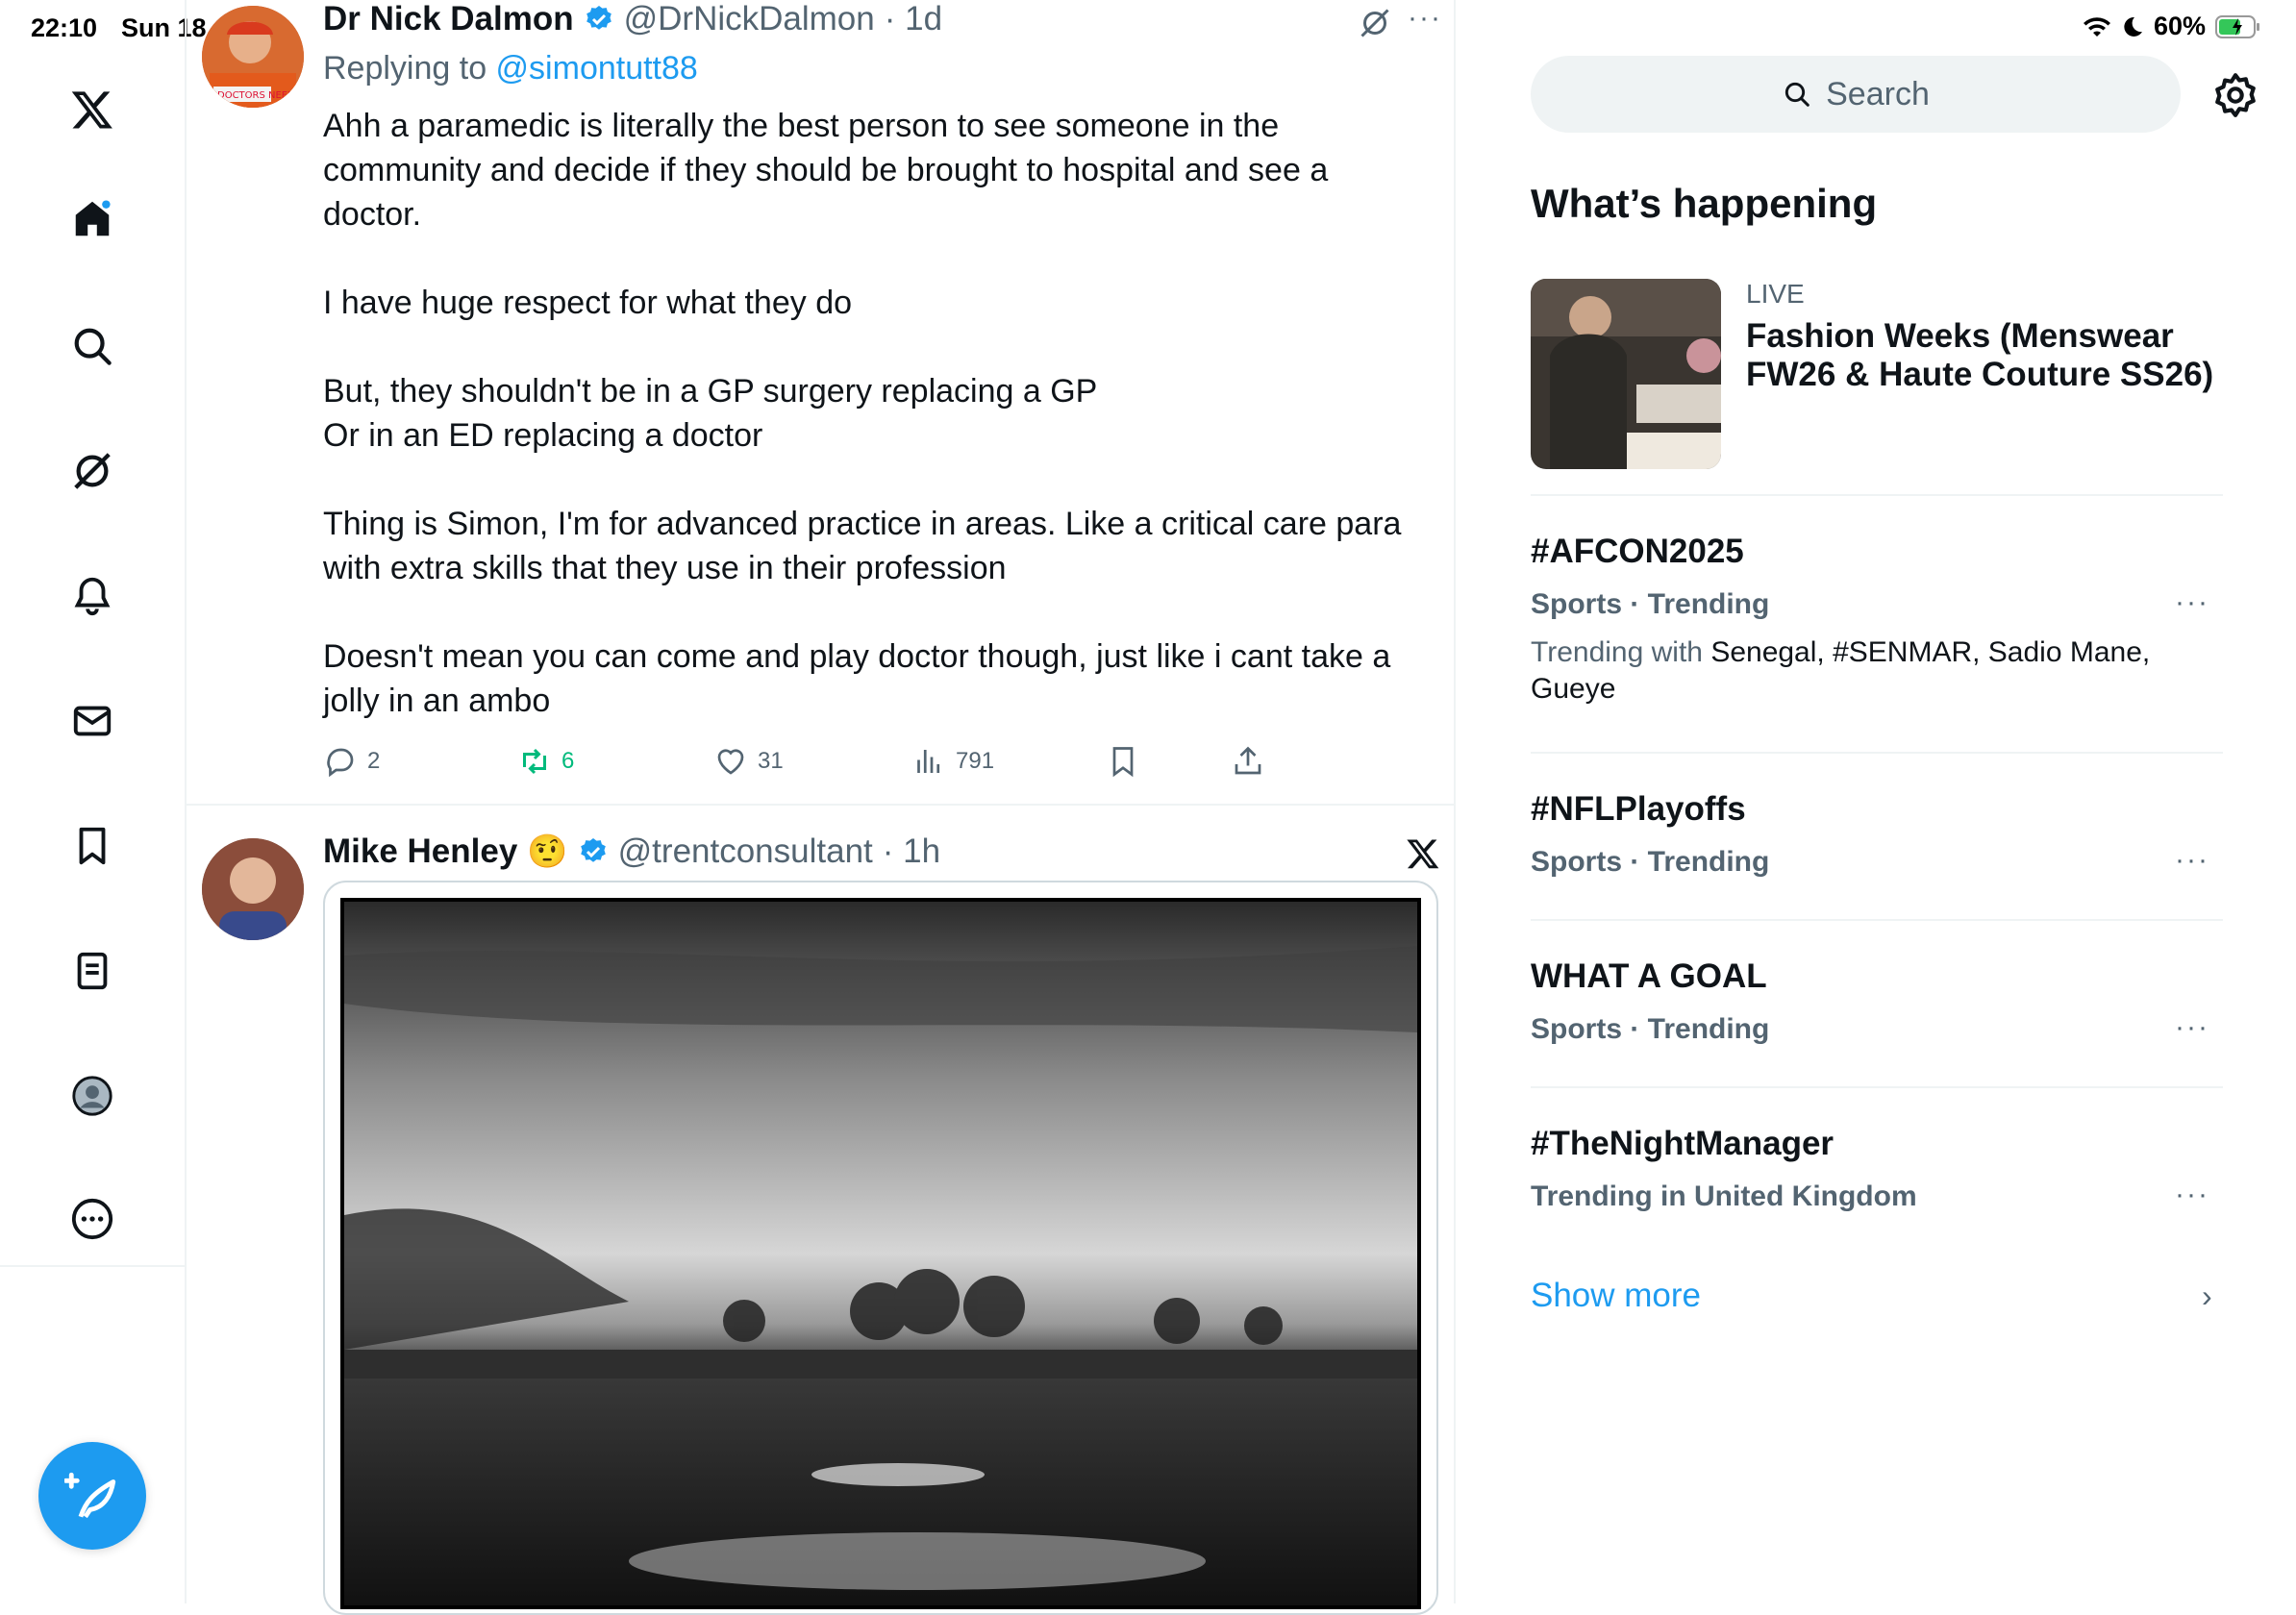 This screenshot has width=2296, height=1615. What do you see at coordinates (819, 805) in the screenshot?
I see `tweet-divider` at bounding box center [819, 805].